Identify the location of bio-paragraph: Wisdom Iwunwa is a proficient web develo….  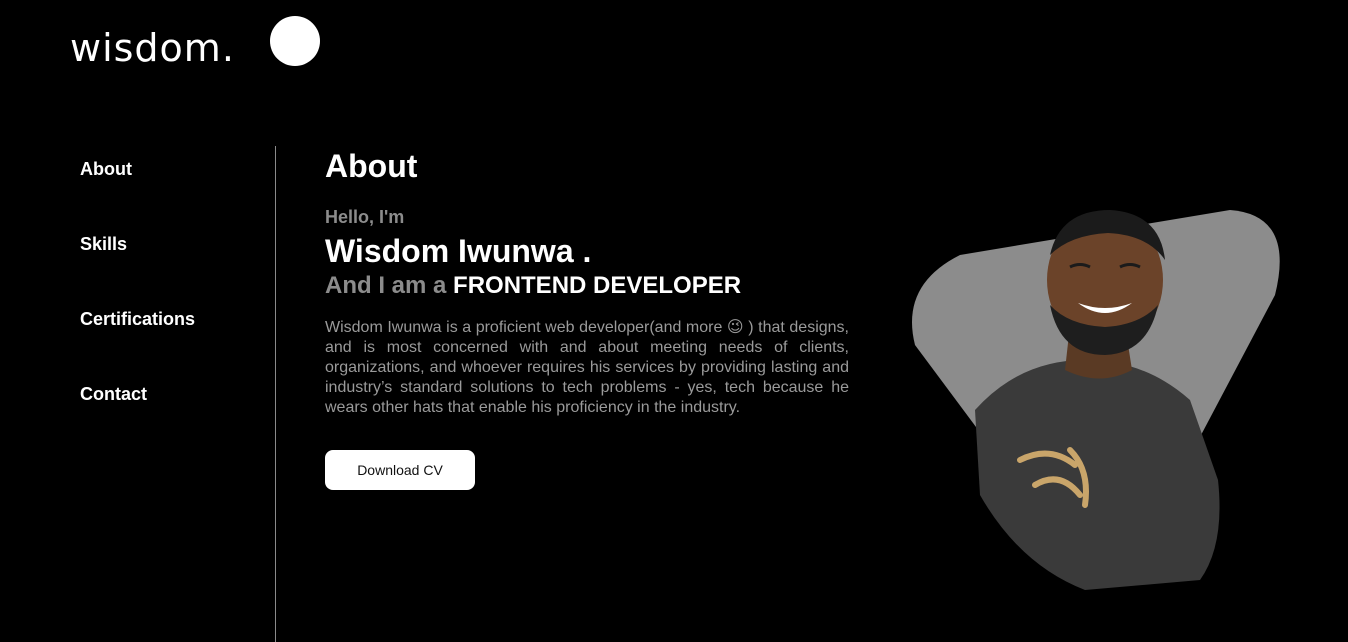
(587, 367).